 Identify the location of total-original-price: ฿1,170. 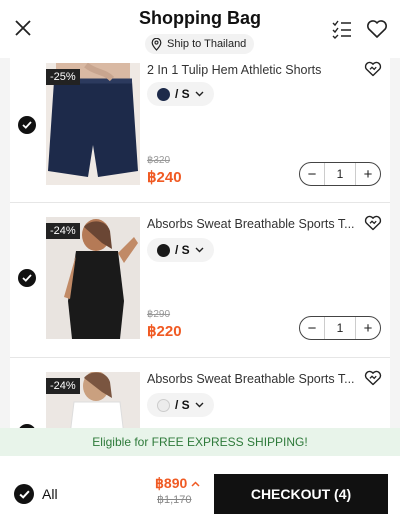
(174, 500).